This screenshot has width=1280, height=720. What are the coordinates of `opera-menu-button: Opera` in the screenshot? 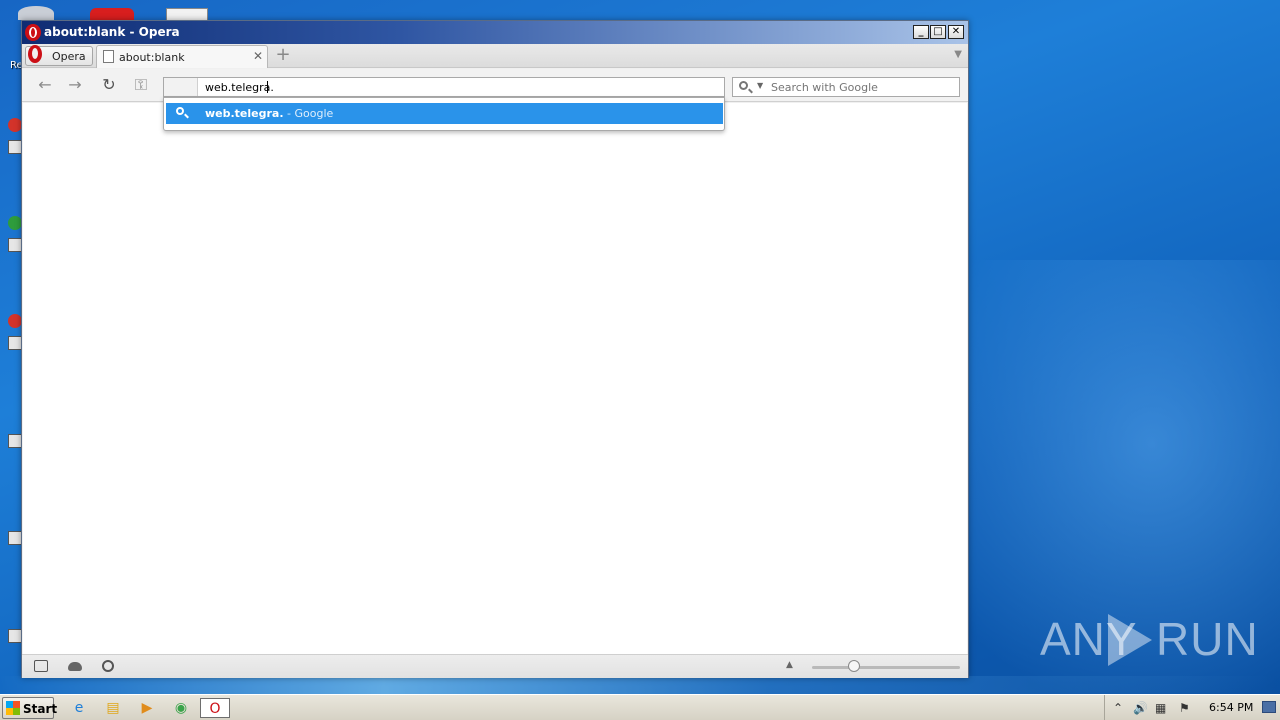 It's located at (59, 55).